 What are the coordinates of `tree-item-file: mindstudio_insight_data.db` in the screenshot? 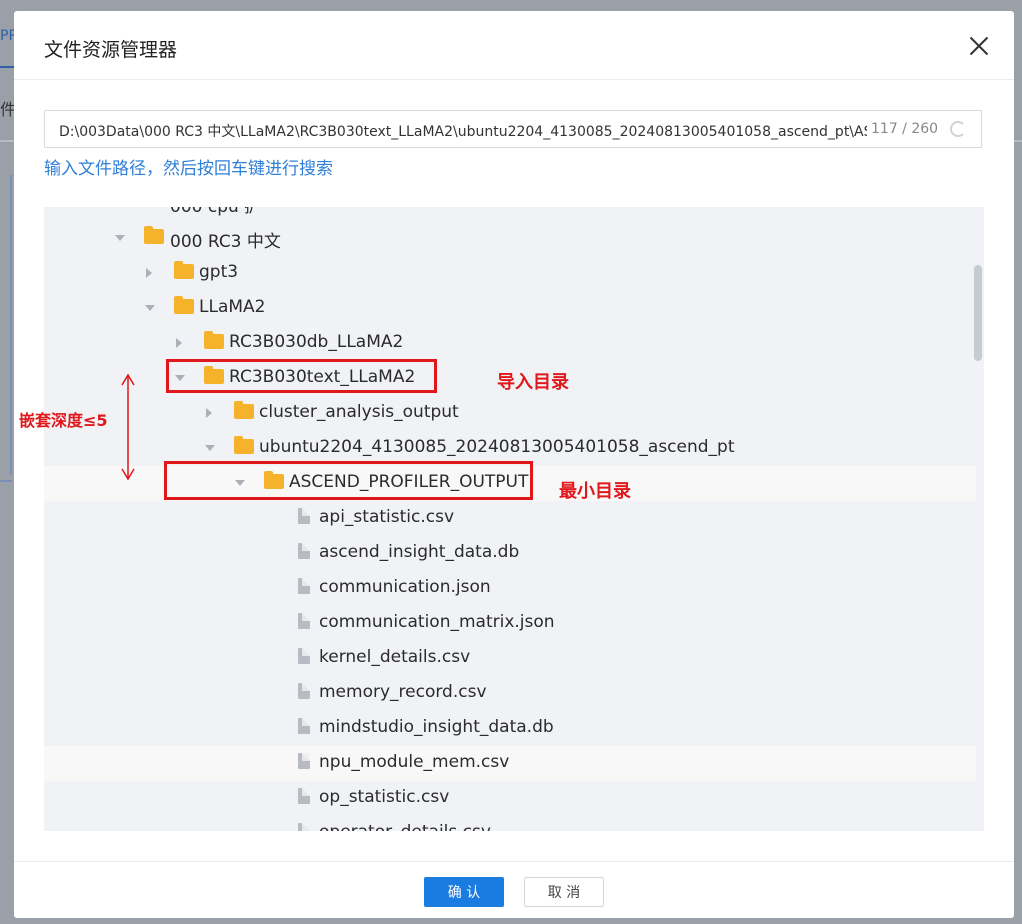 It's located at (510, 728).